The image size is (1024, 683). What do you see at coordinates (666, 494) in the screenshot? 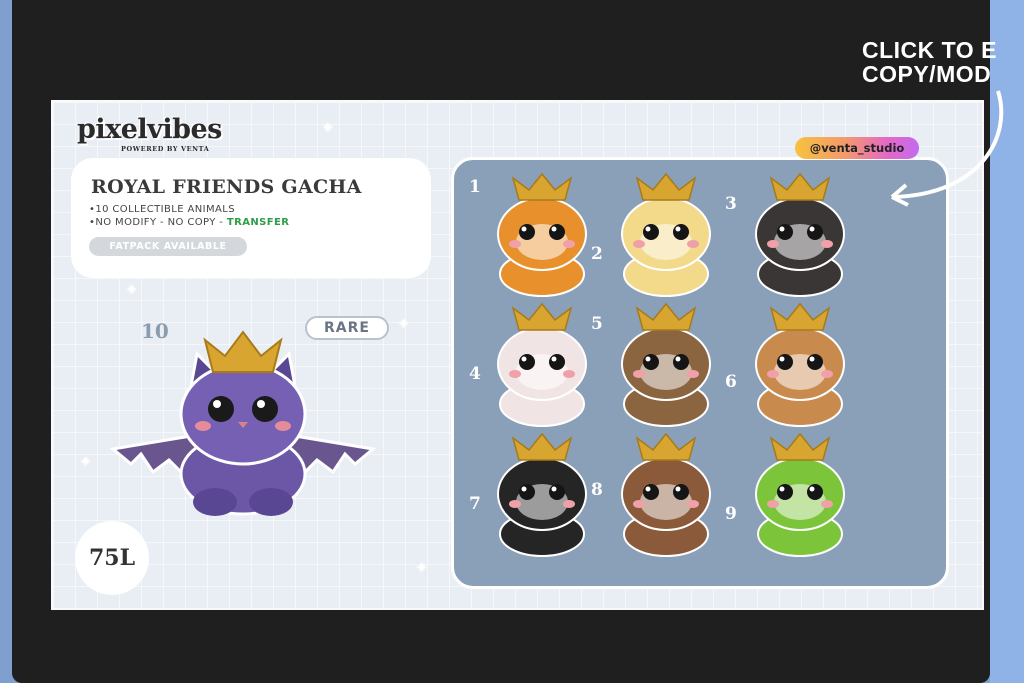
I see `otter-plush` at bounding box center [666, 494].